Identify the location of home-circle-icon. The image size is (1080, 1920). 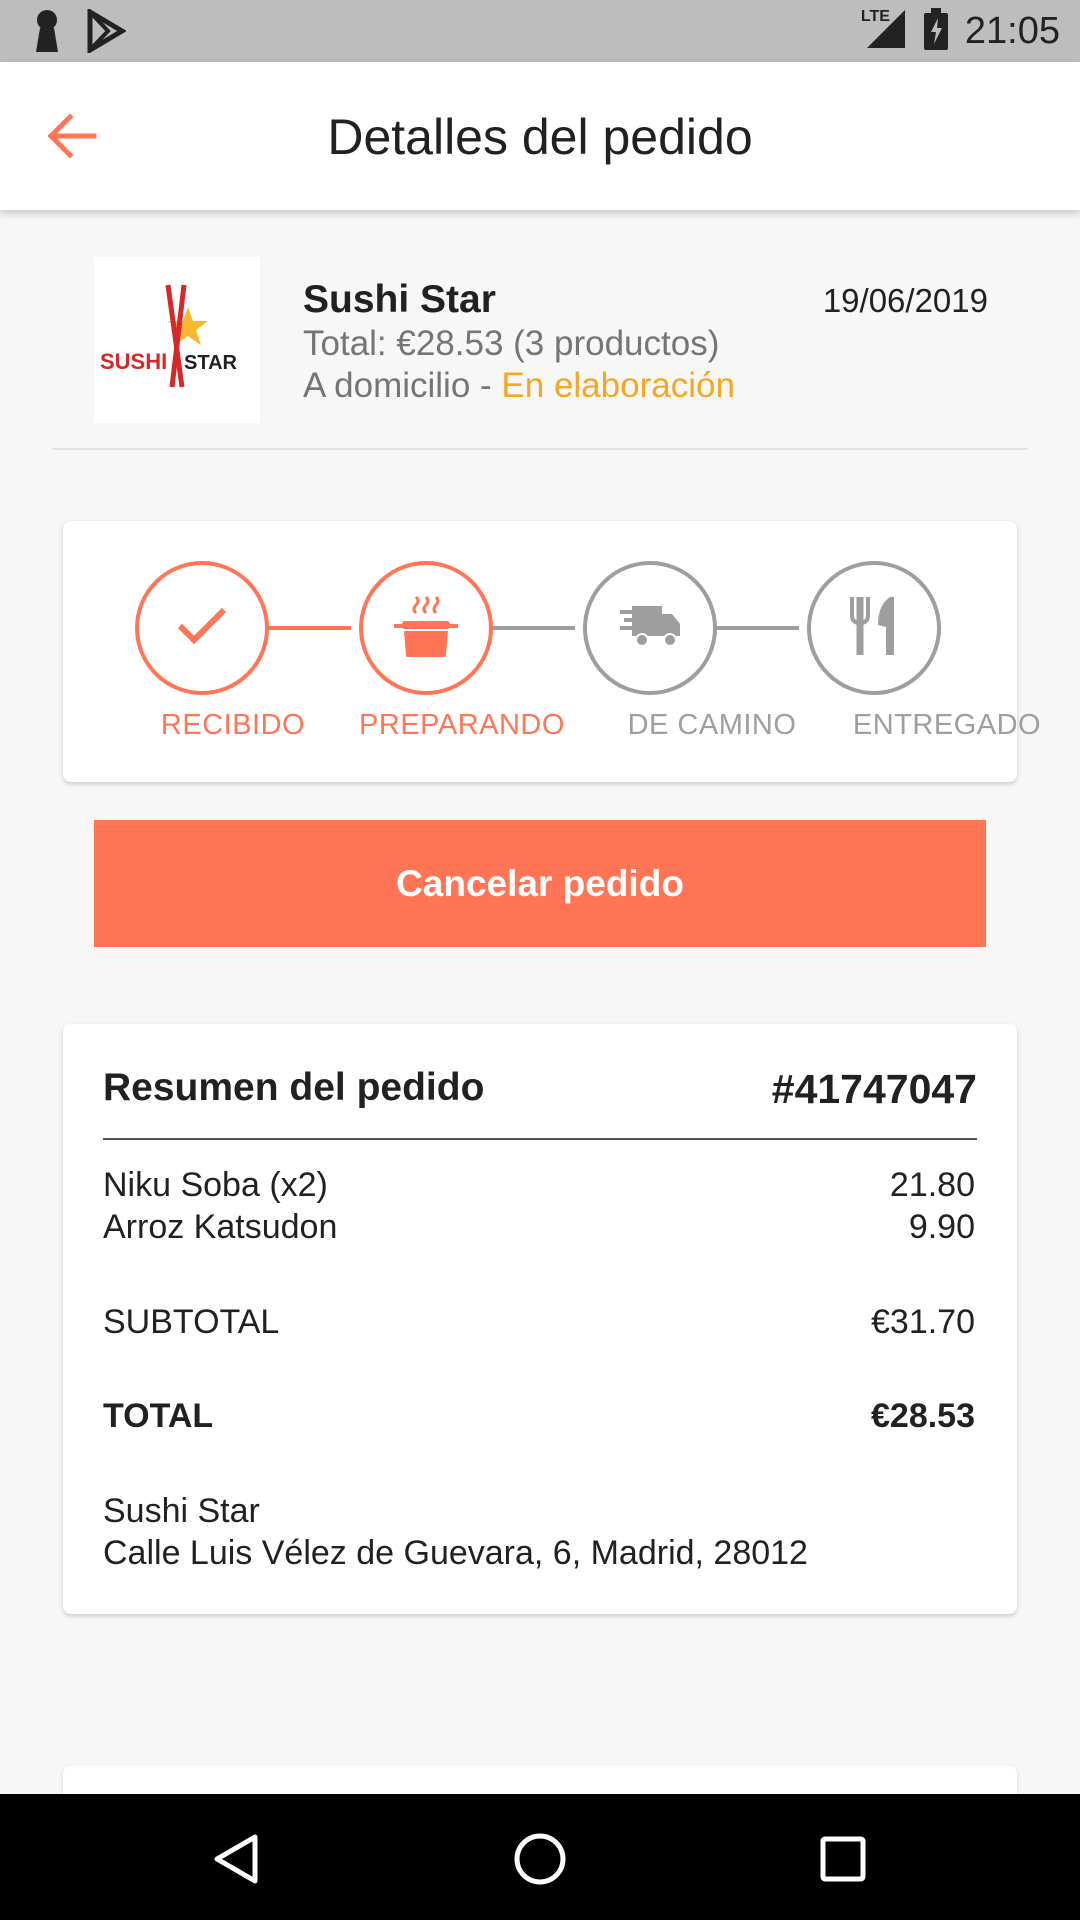
(540, 1859).